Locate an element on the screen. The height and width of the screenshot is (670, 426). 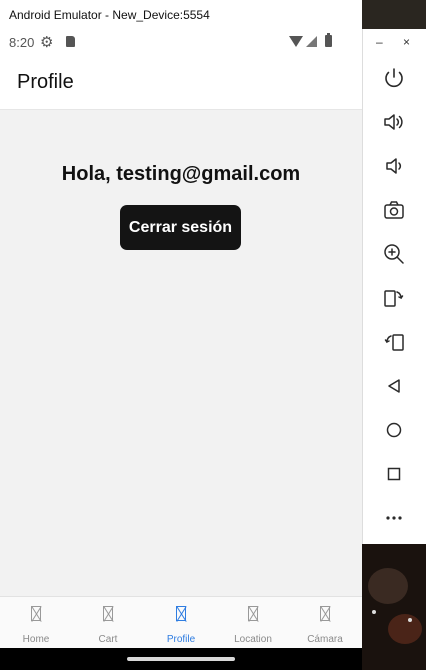
bottom-tab-bar: Home Cart Profile Location Cámara is located at coordinates (181, 622).